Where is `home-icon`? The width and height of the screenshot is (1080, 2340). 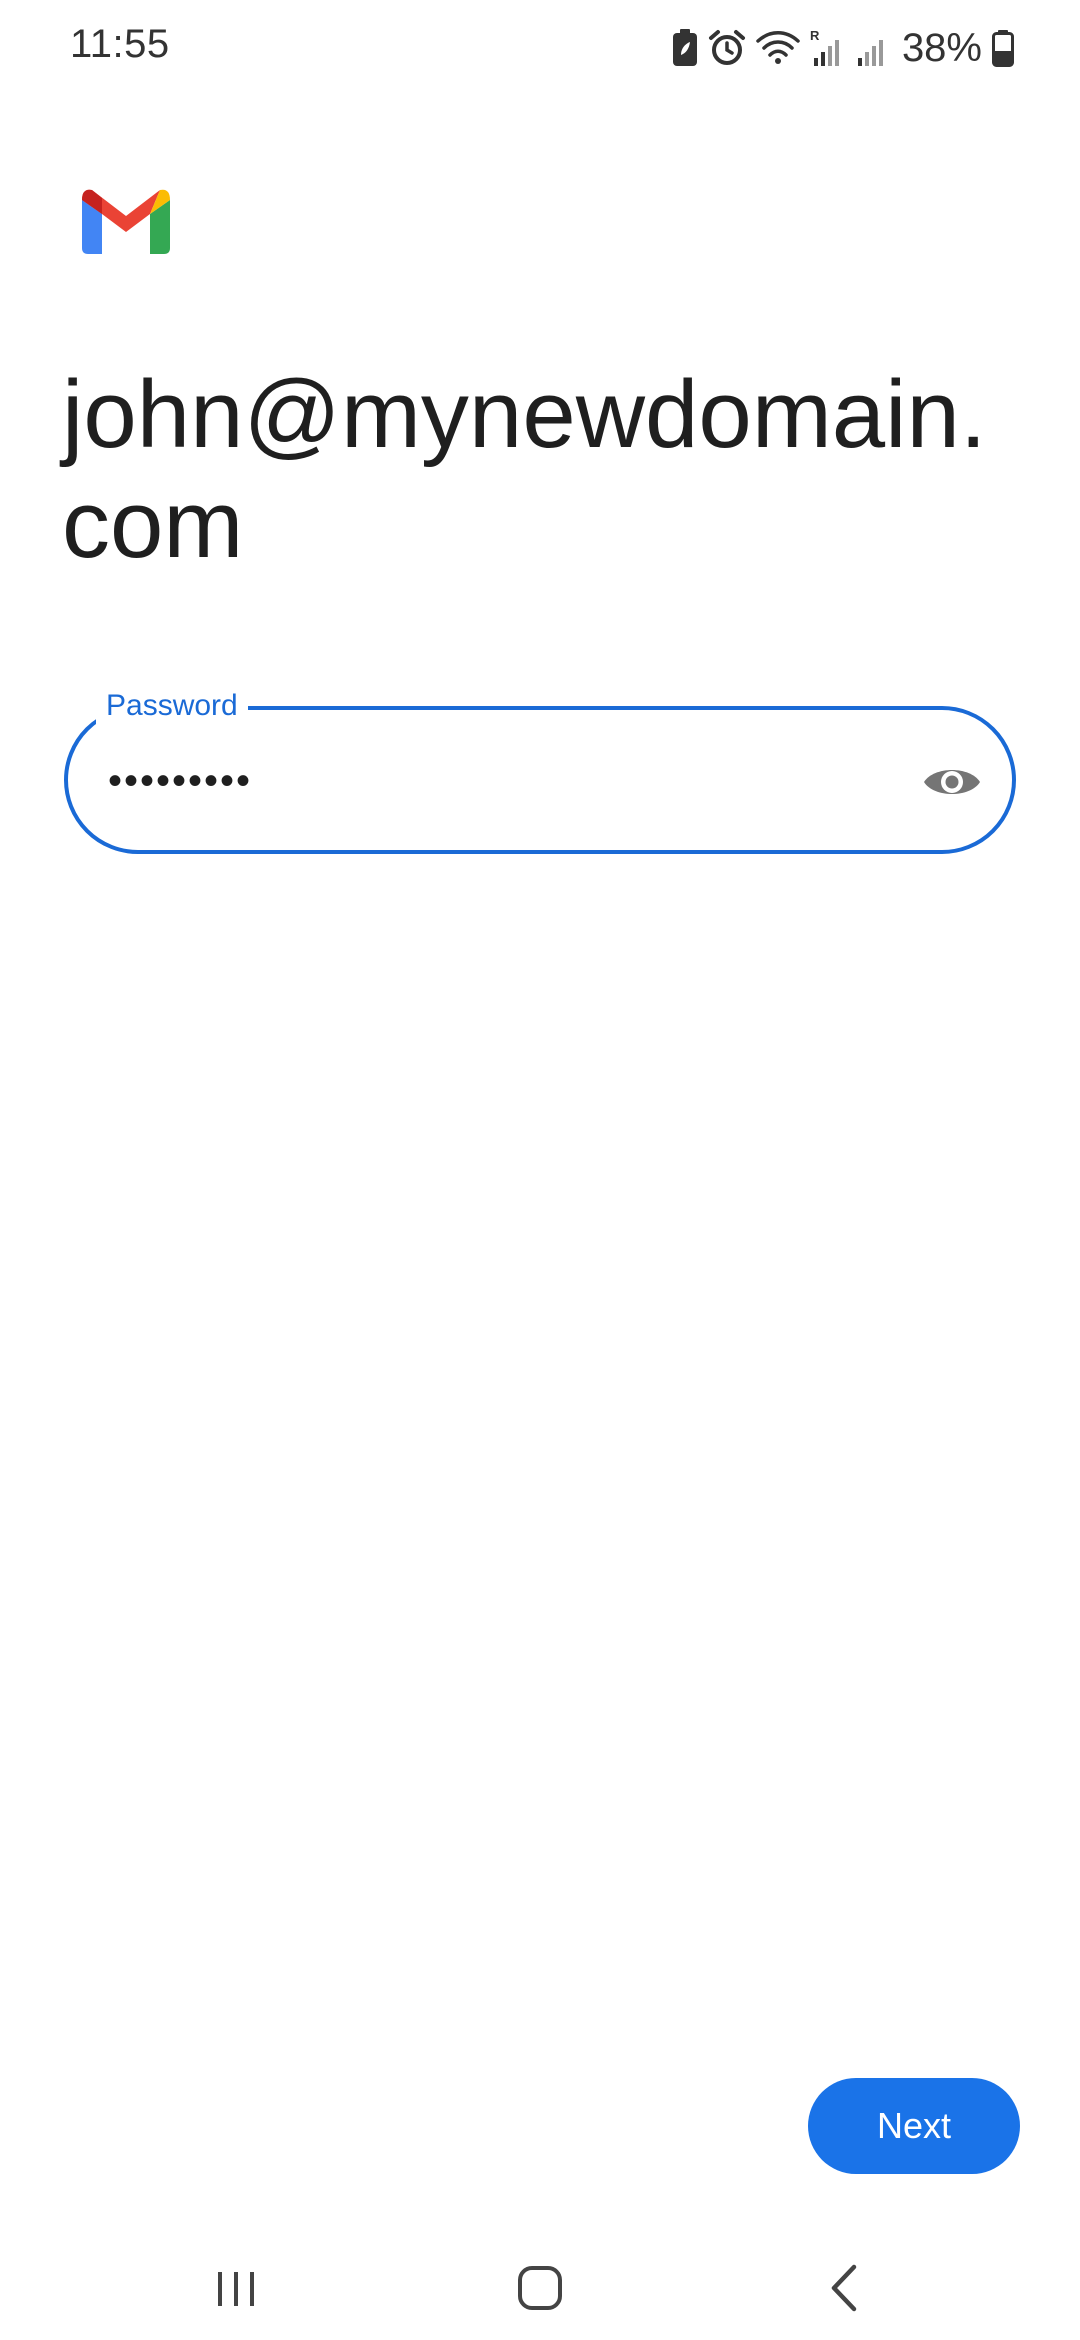
home-icon is located at coordinates (540, 2290).